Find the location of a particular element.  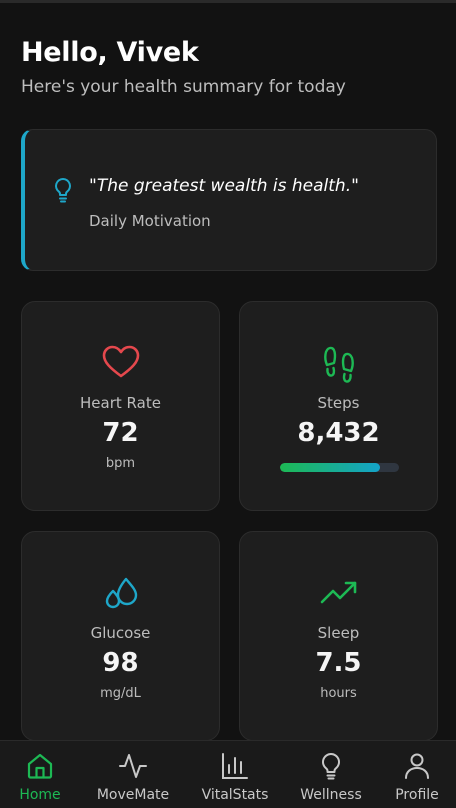

droplets-icon is located at coordinates (121, 593).